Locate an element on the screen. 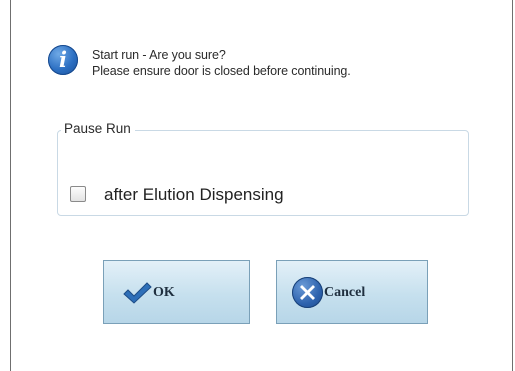 The height and width of the screenshot is (371, 515). pause-run-legend: Pause Run is located at coordinates (98, 129).